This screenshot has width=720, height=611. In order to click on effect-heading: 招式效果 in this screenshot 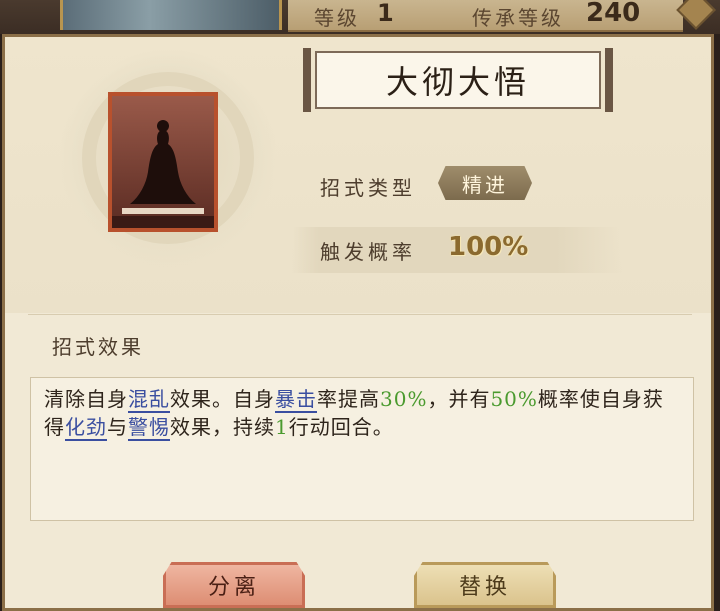, I will do `click(98, 347)`.